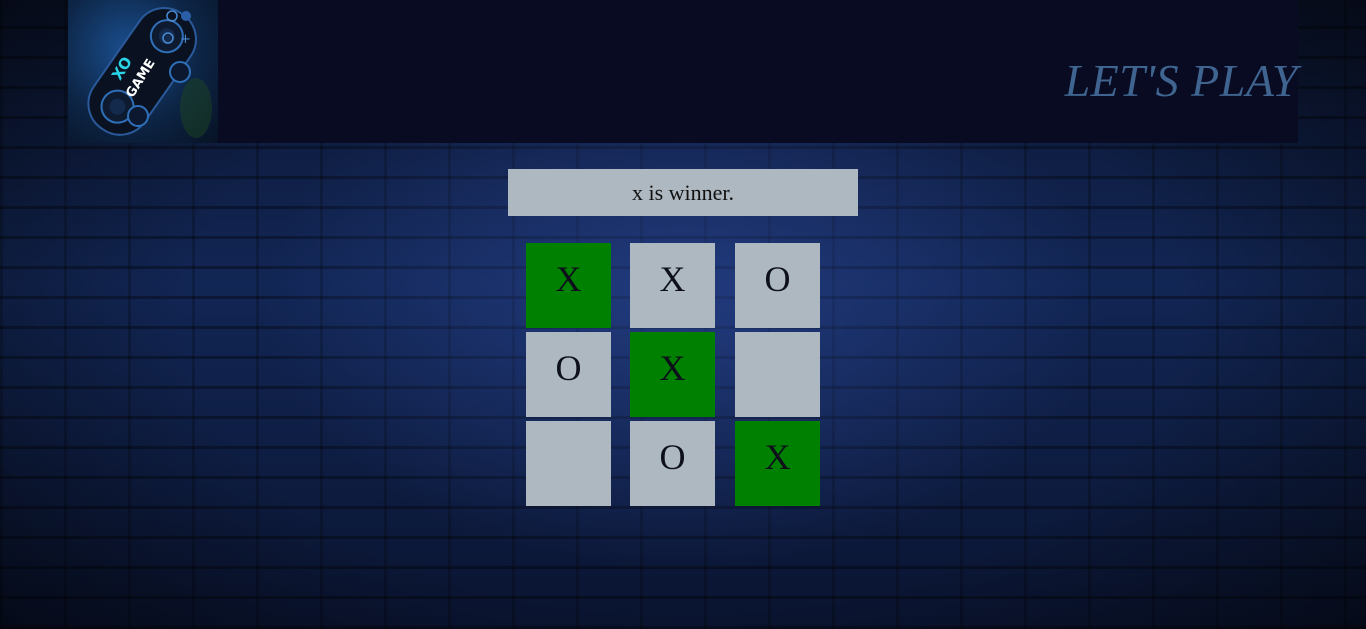  I want to click on board-cell-9: X, so click(777, 463).